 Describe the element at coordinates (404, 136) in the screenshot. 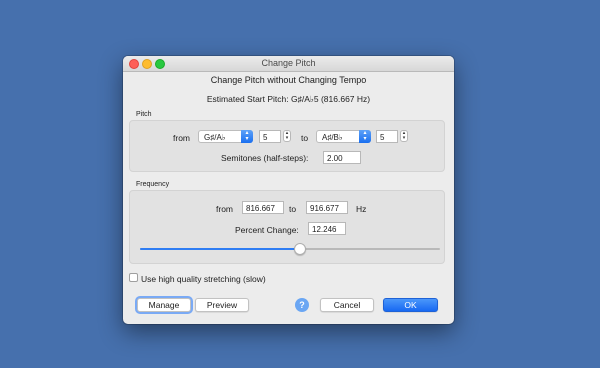

I see `to-octave-stepper: ▴ ▾` at that location.